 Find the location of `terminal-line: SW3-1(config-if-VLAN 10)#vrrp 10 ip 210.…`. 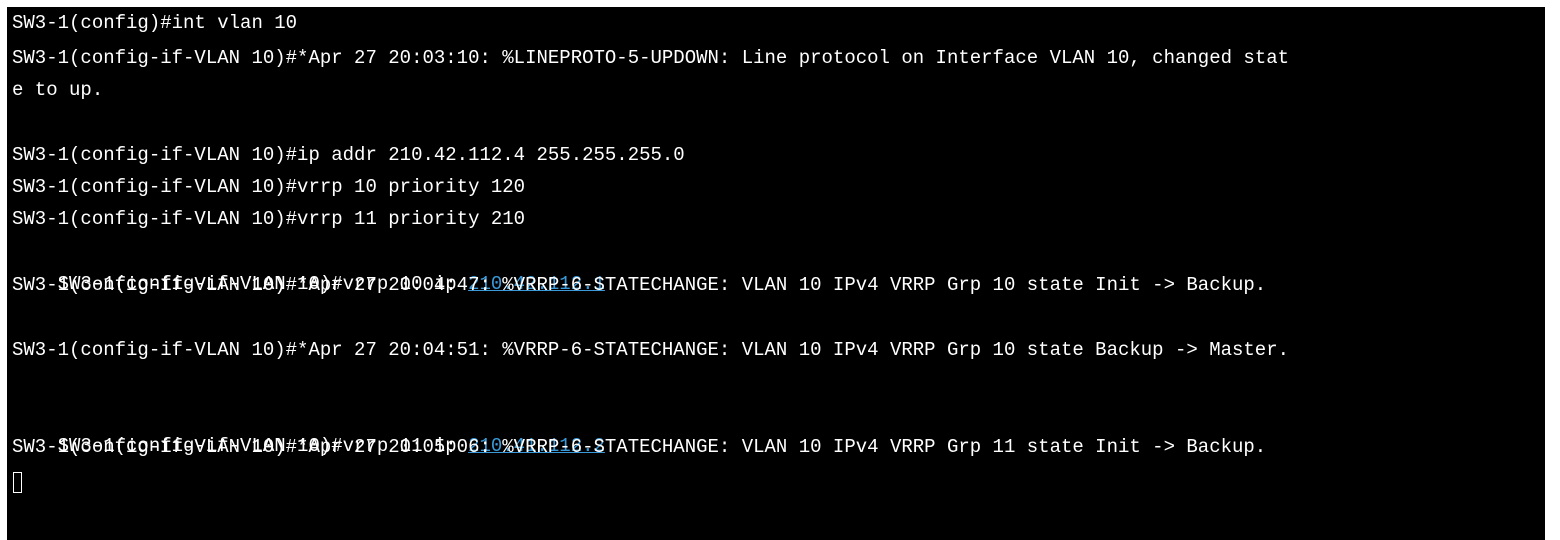

terminal-line: SW3-1(config-if-VLAN 10)#vrrp 10 ip 210.… is located at coordinates (308, 265).